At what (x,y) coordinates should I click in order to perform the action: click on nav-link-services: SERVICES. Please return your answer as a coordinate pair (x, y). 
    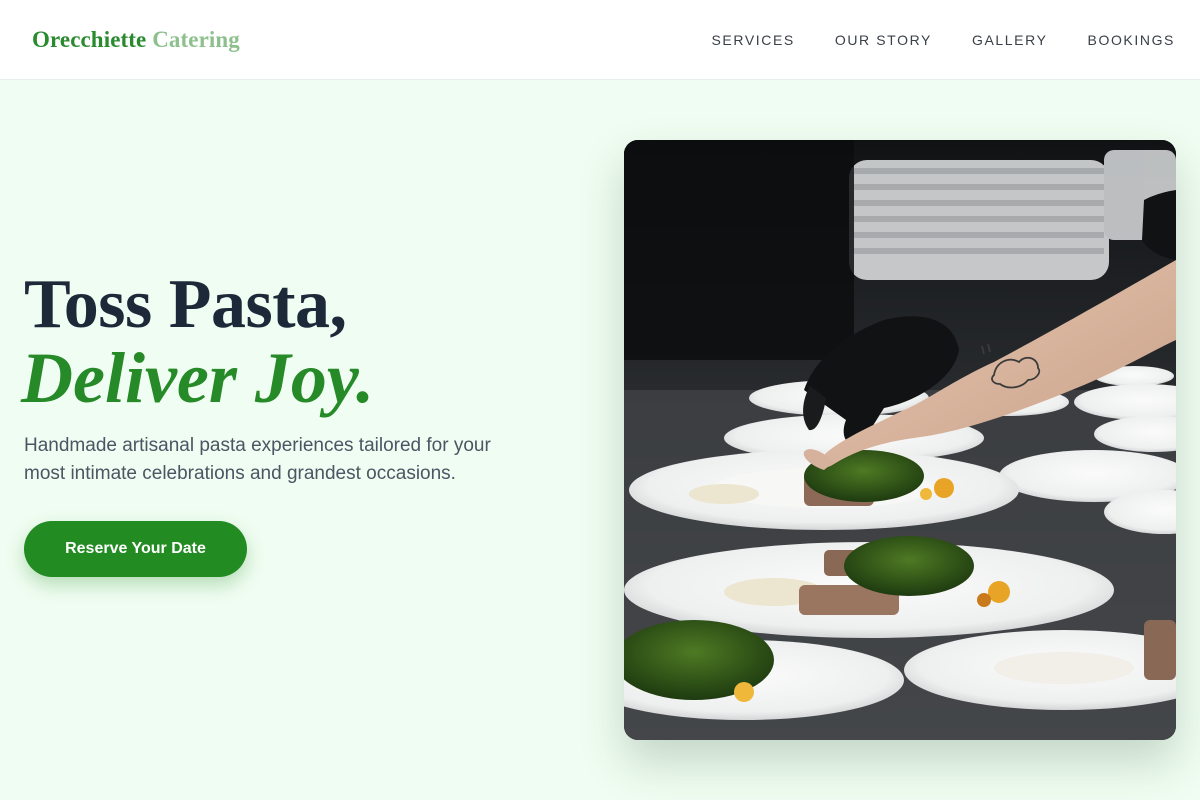
    Looking at the image, I should click on (752, 40).